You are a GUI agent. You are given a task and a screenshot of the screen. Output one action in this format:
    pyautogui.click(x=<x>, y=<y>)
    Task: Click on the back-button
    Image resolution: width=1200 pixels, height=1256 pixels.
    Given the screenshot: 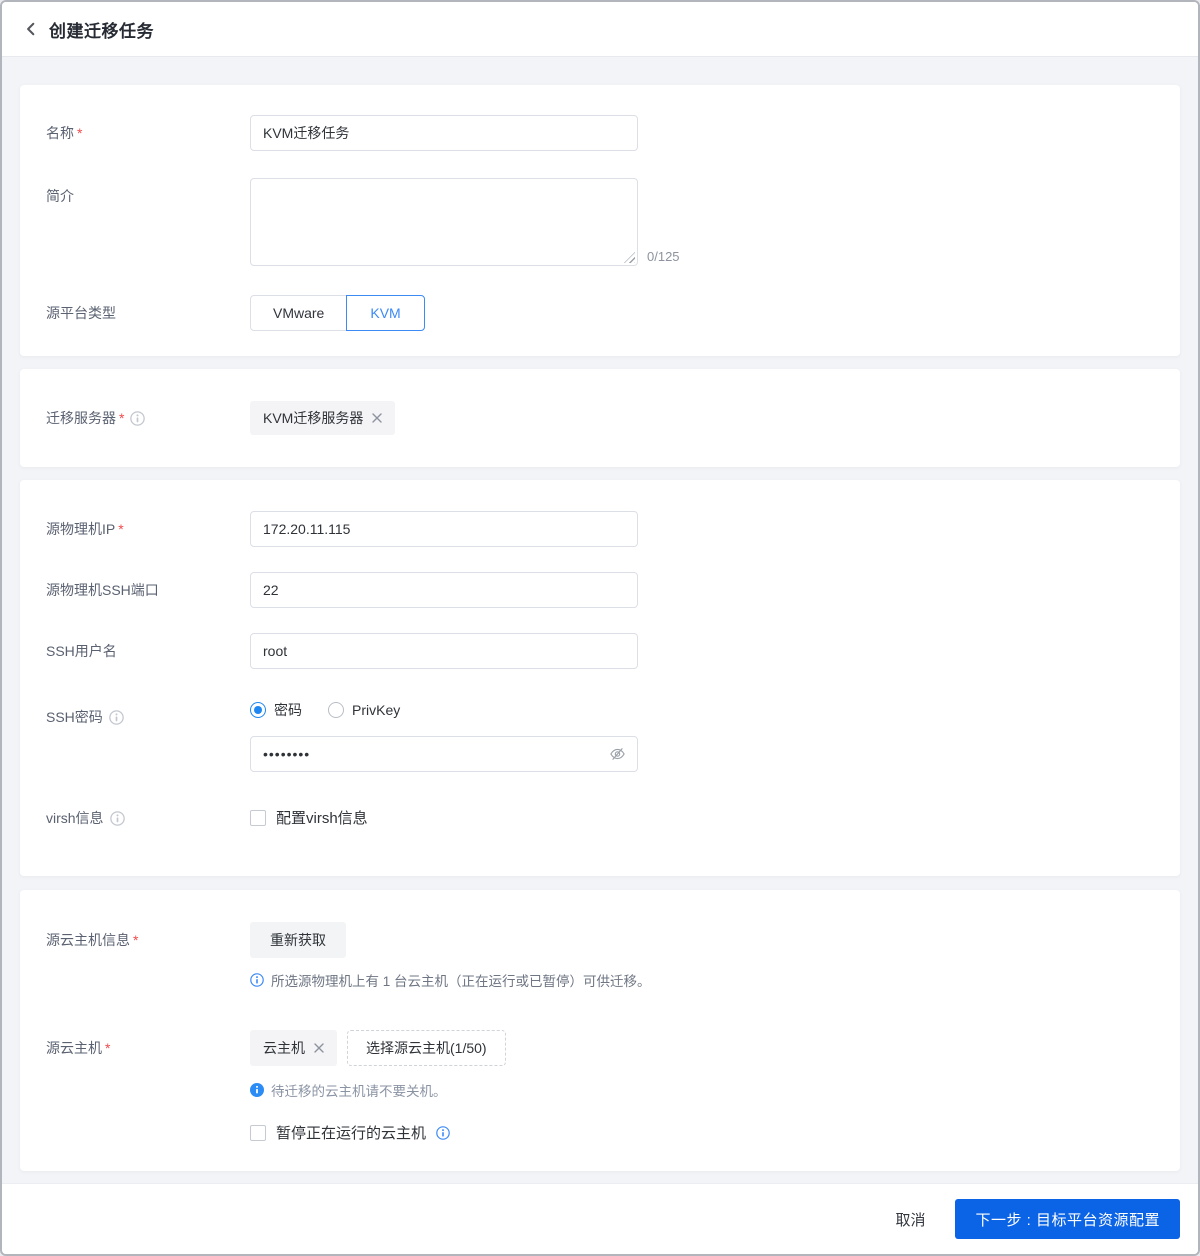 What is the action you would take?
    pyautogui.click(x=31, y=29)
    